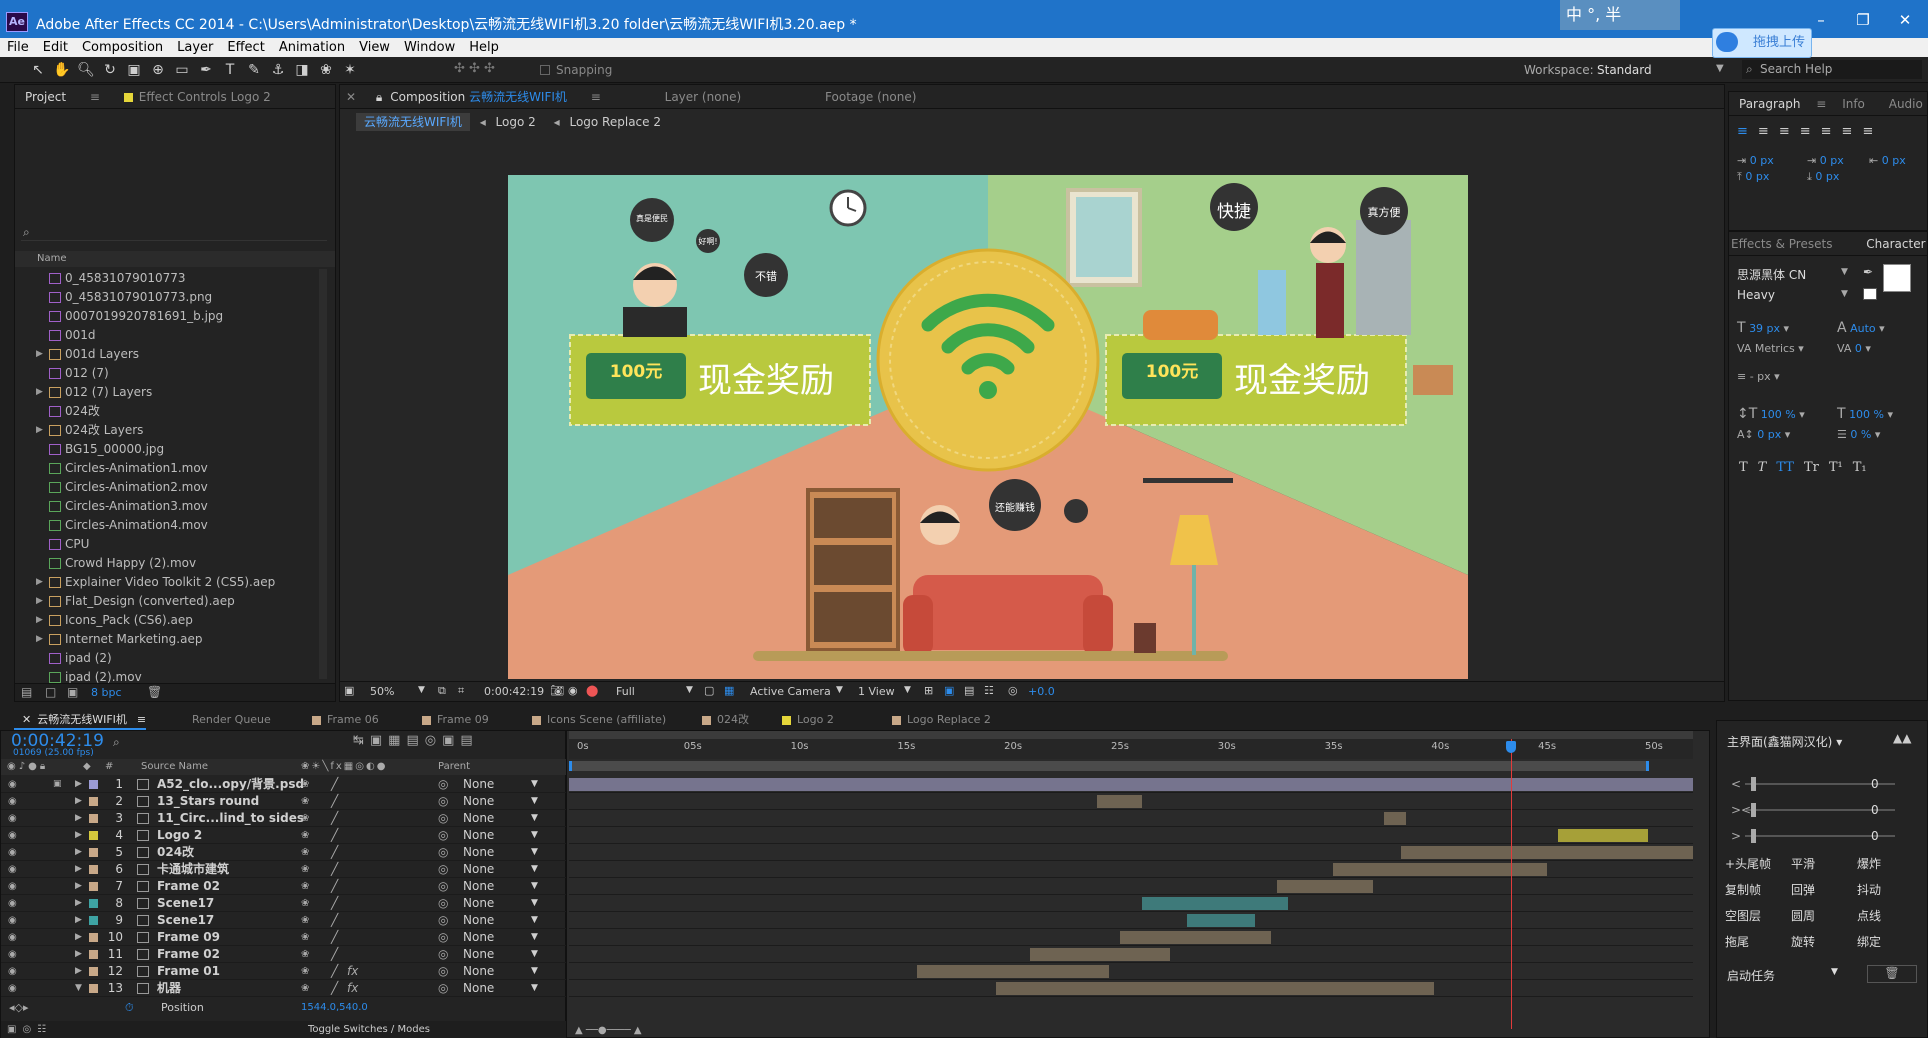 The width and height of the screenshot is (1928, 1038). Describe the element at coordinates (1870, 294) in the screenshot. I see `stroke-swatch` at that location.